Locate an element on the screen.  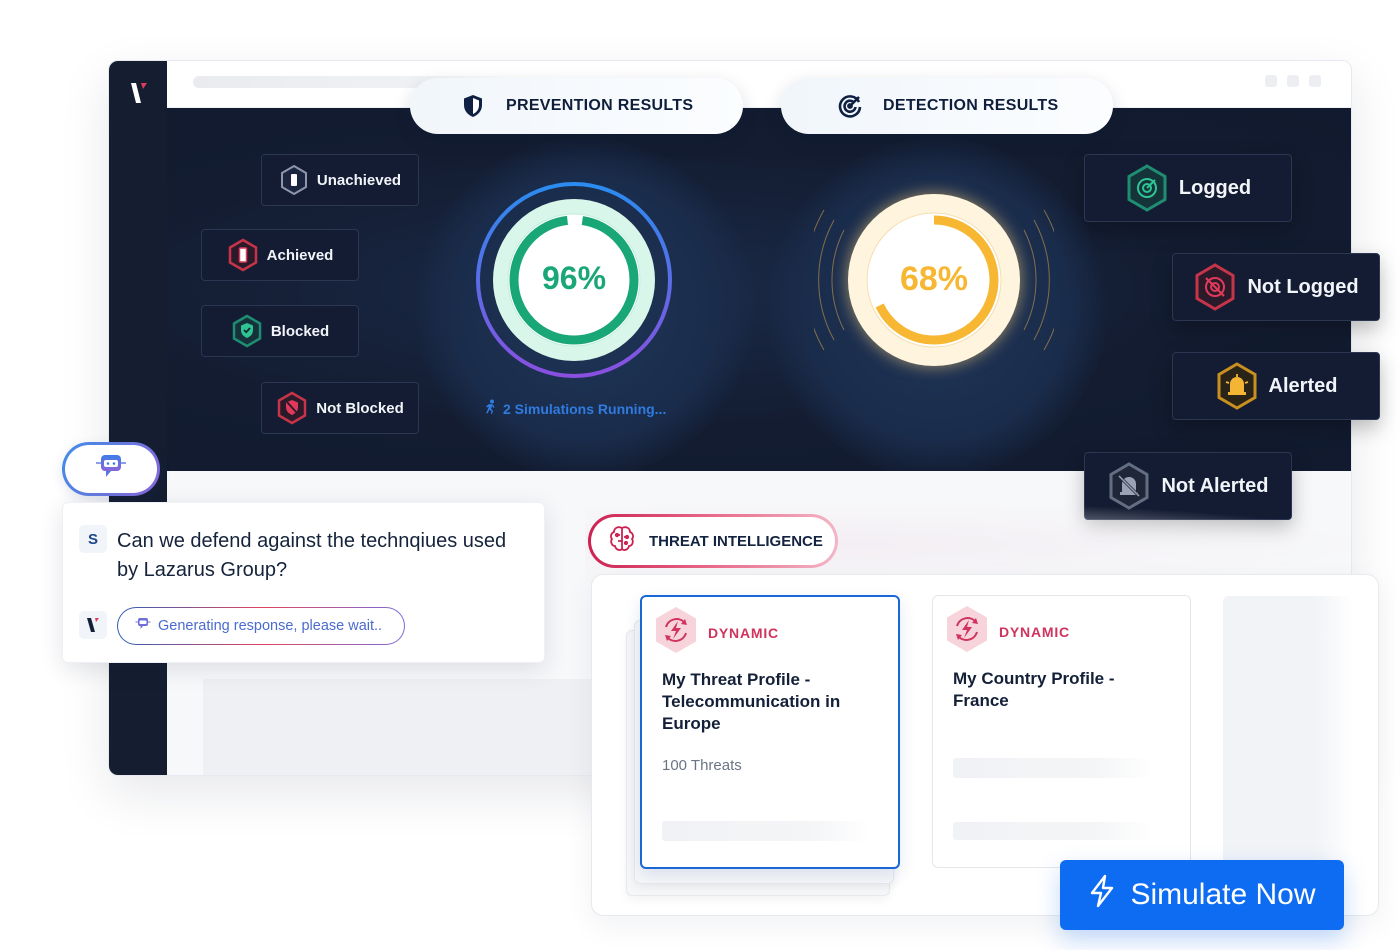
status-label: Not Blocked is located at coordinates (360, 408).